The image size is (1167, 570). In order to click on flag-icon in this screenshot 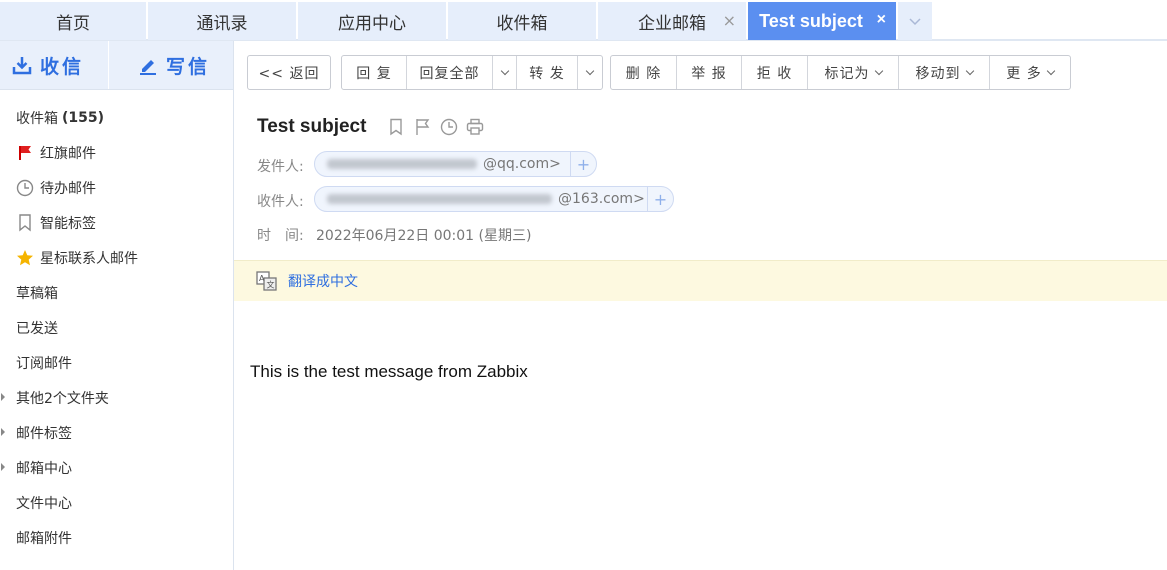, I will do `click(423, 127)`.